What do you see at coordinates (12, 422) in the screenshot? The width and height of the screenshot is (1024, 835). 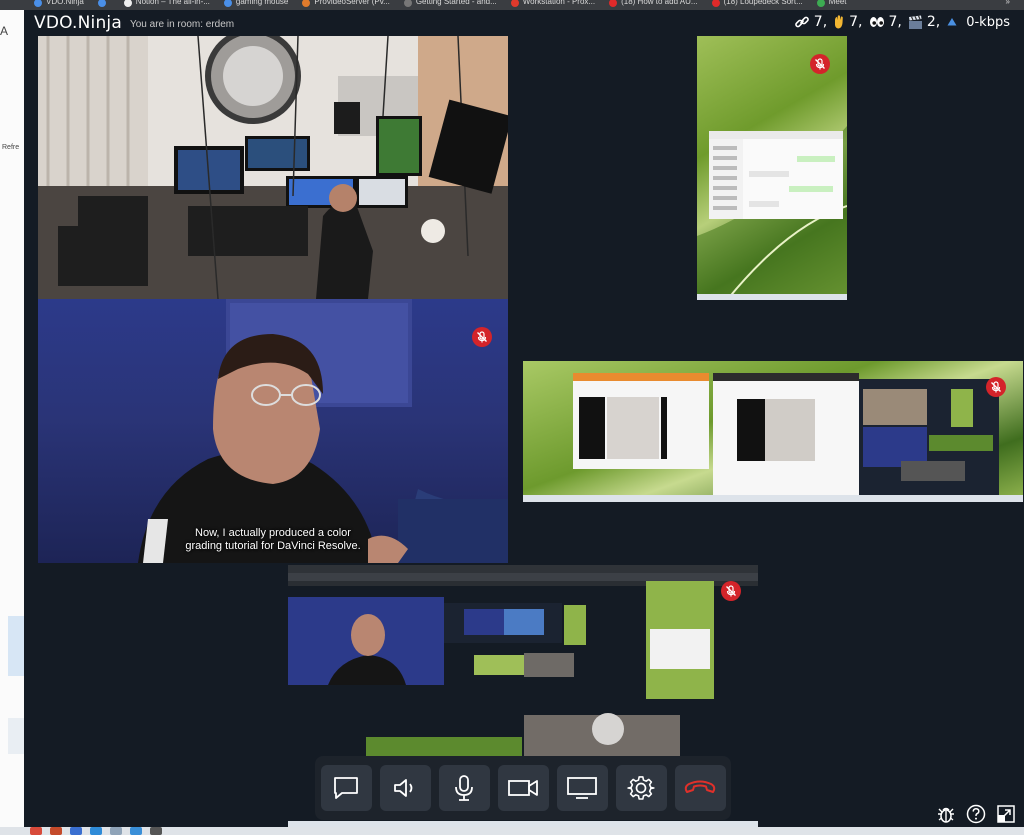 I see `underlying-page: A Refre` at bounding box center [12, 422].